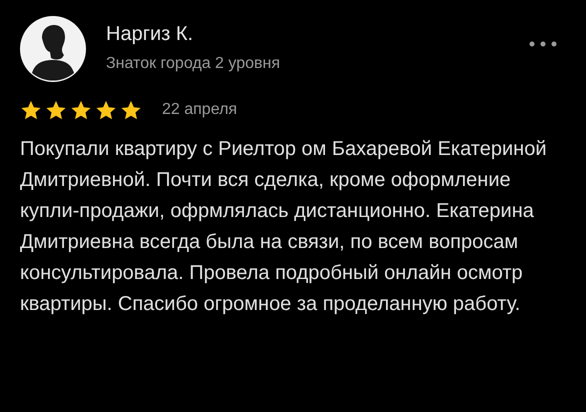  I want to click on review-date: 22 апреля, so click(200, 110).